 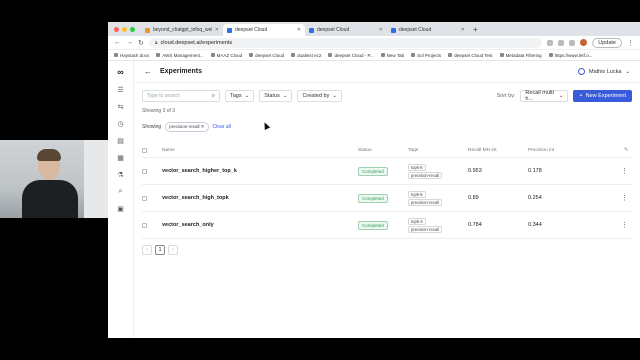 What do you see at coordinates (181, 71) in the screenshot?
I see `page-title: Experiments` at bounding box center [181, 71].